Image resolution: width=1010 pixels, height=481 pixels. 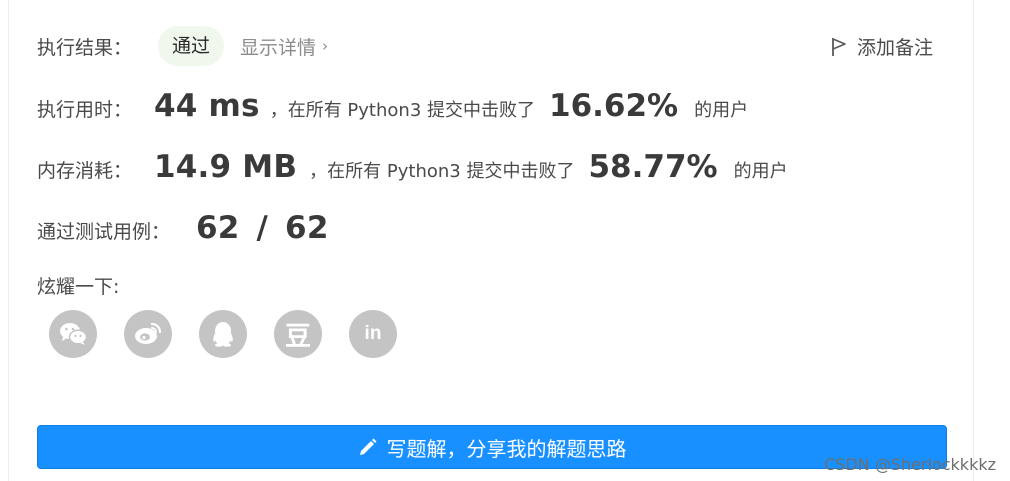 I want to click on testcases-row: 通过测试用例： 62 / 62, so click(x=183, y=228).